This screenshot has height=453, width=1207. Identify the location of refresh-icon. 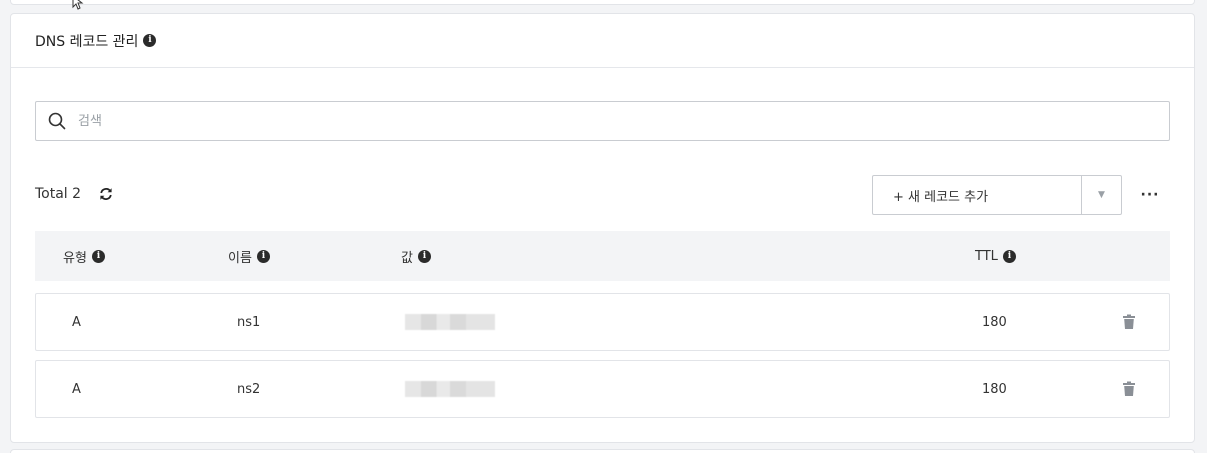
(106, 194).